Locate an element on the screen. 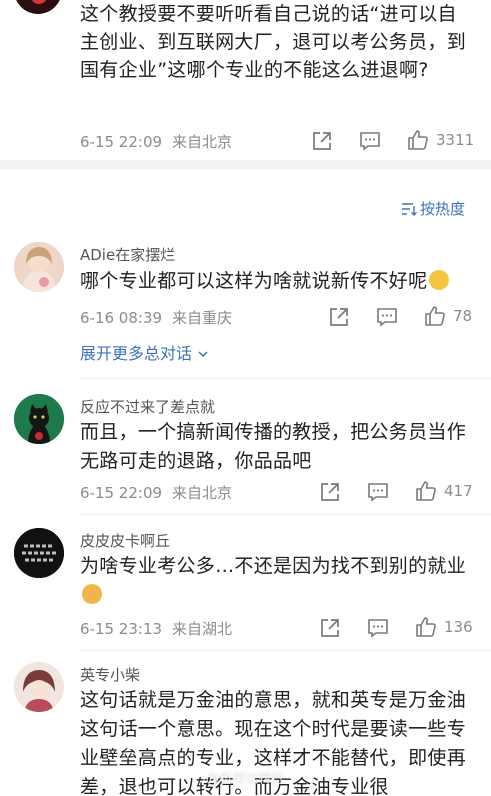 The width and height of the screenshot is (491, 796). like-count: 78 is located at coordinates (463, 316).